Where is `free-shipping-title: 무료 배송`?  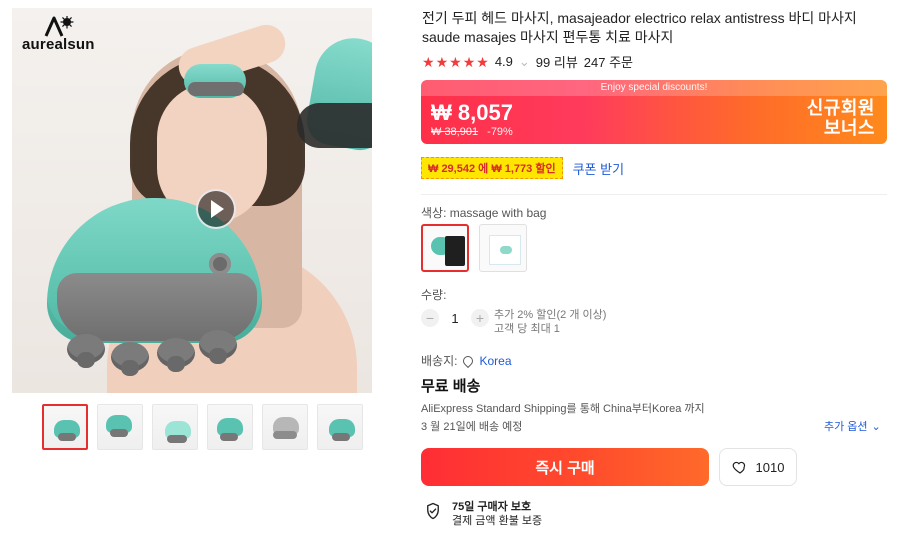
free-shipping-title: 무료 배송 is located at coordinates (451, 386).